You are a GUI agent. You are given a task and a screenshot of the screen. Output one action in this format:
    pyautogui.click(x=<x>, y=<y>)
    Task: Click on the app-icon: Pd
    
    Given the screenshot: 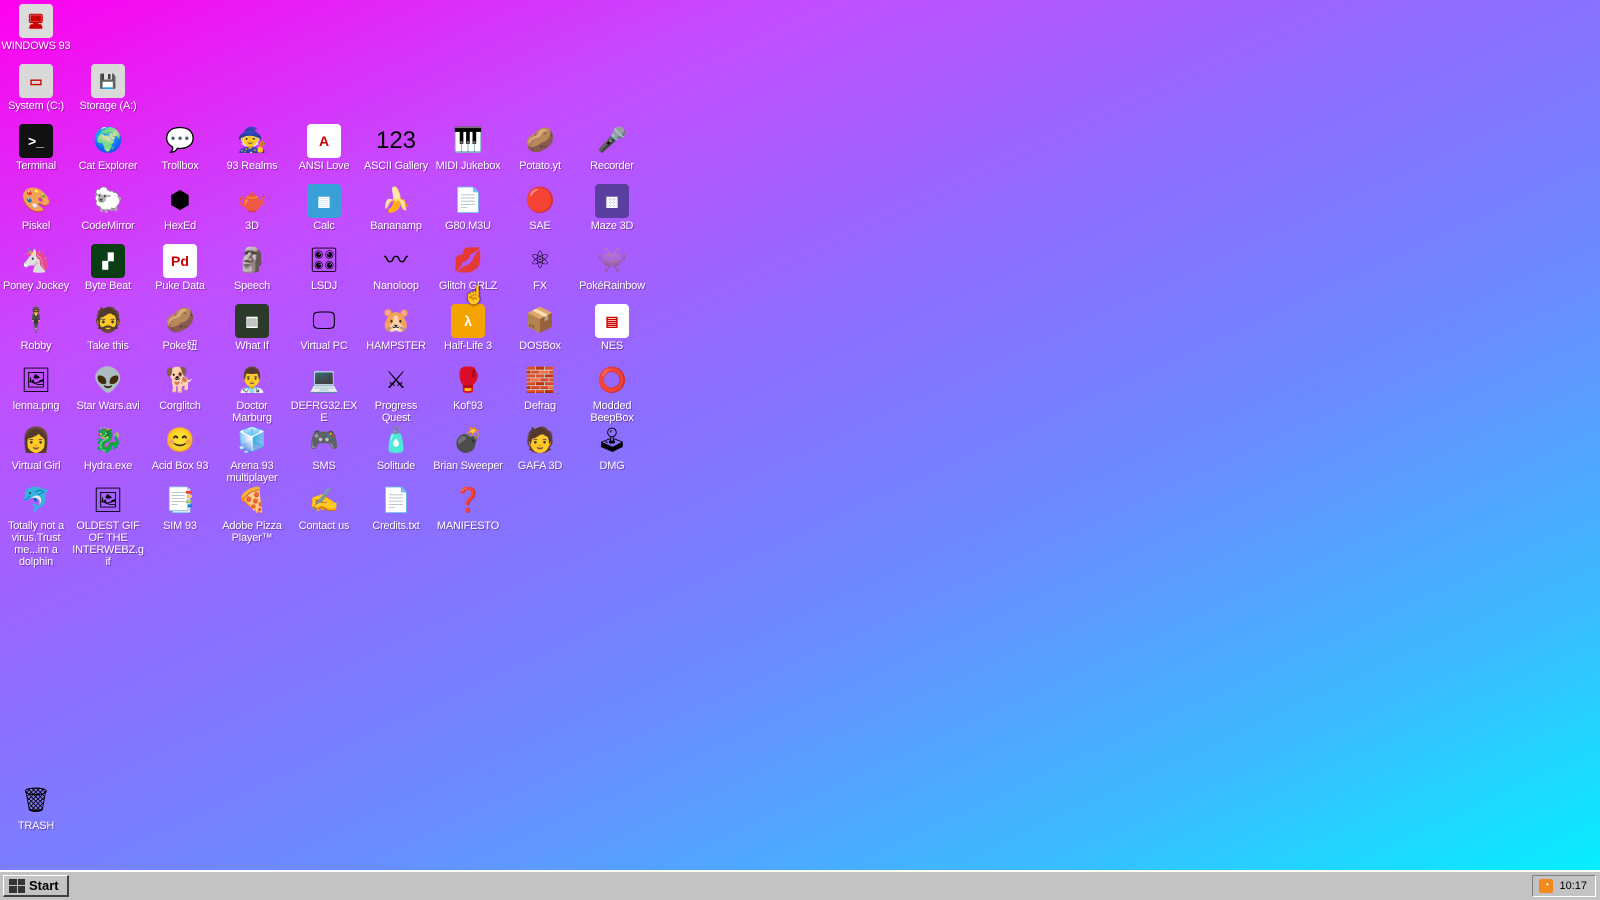 What is the action you would take?
    pyautogui.click(x=180, y=261)
    